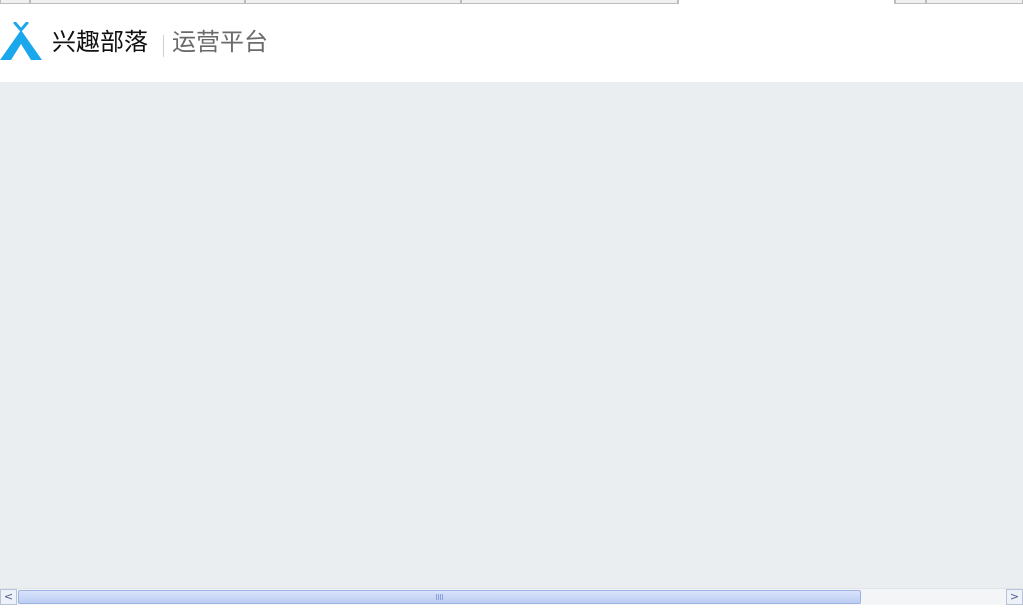 The width and height of the screenshot is (1023, 609). What do you see at coordinates (1014, 597) in the screenshot?
I see `scroll-right-arrow-icon: >` at bounding box center [1014, 597].